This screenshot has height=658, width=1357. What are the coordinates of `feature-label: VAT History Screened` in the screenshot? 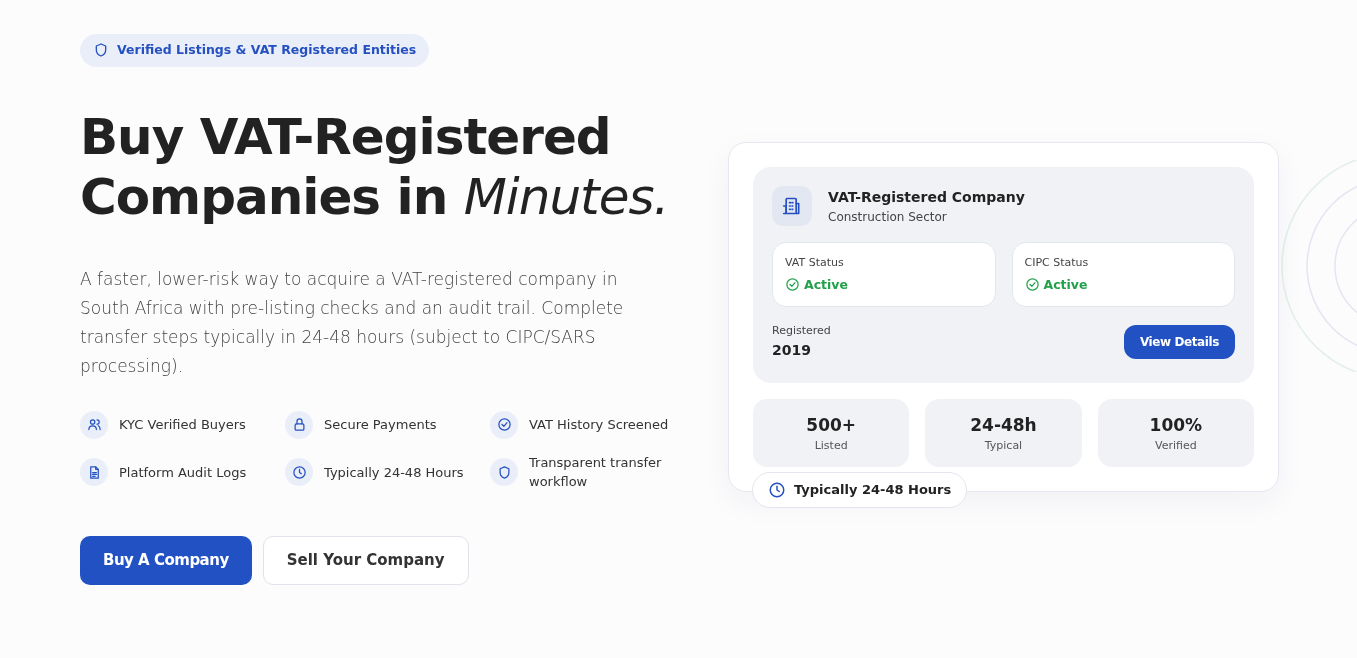 It's located at (599, 425).